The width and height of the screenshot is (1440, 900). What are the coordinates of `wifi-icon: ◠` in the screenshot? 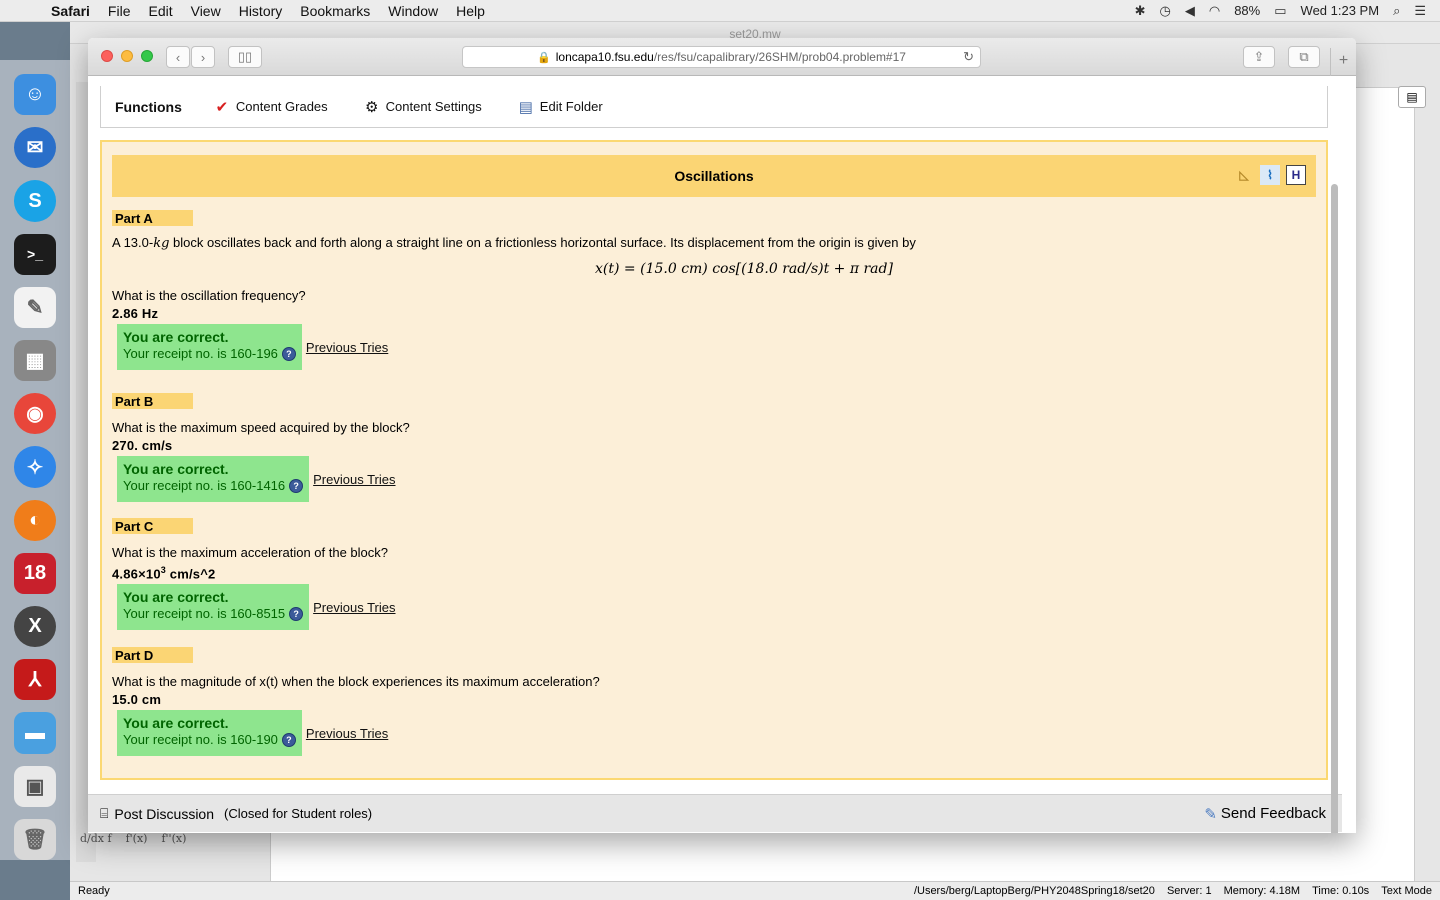 It's located at (1214, 11).